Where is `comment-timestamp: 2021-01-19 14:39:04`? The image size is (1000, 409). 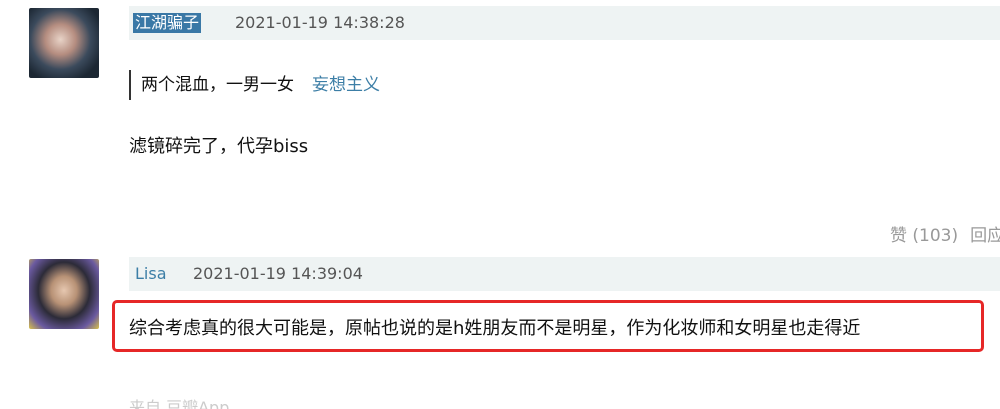
comment-timestamp: 2021-01-19 14:39:04 is located at coordinates (278, 273).